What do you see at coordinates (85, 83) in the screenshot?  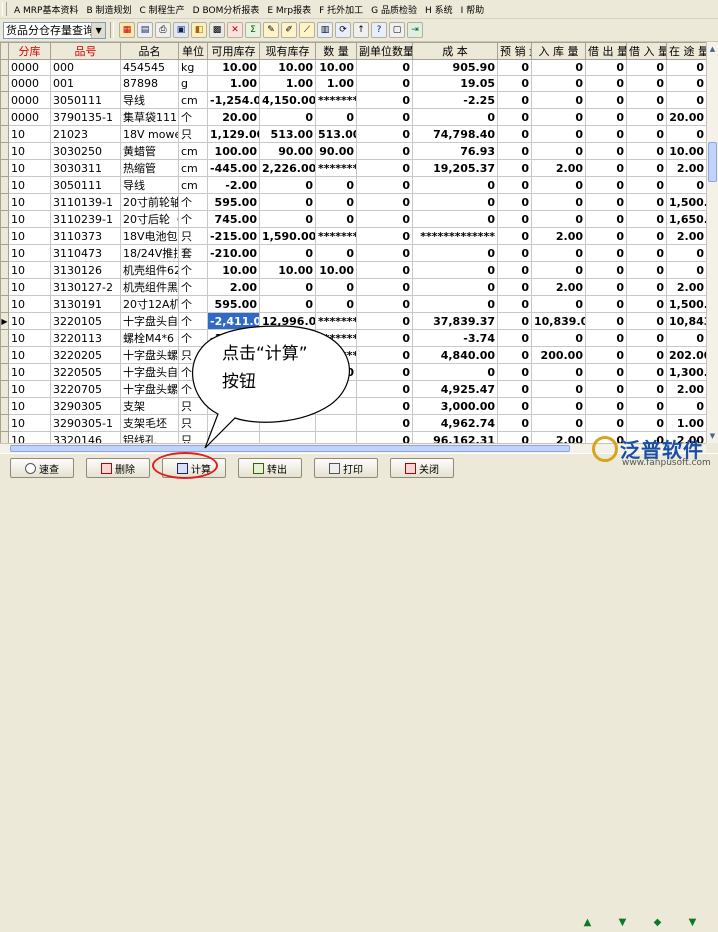 I see `table-cell: 001` at bounding box center [85, 83].